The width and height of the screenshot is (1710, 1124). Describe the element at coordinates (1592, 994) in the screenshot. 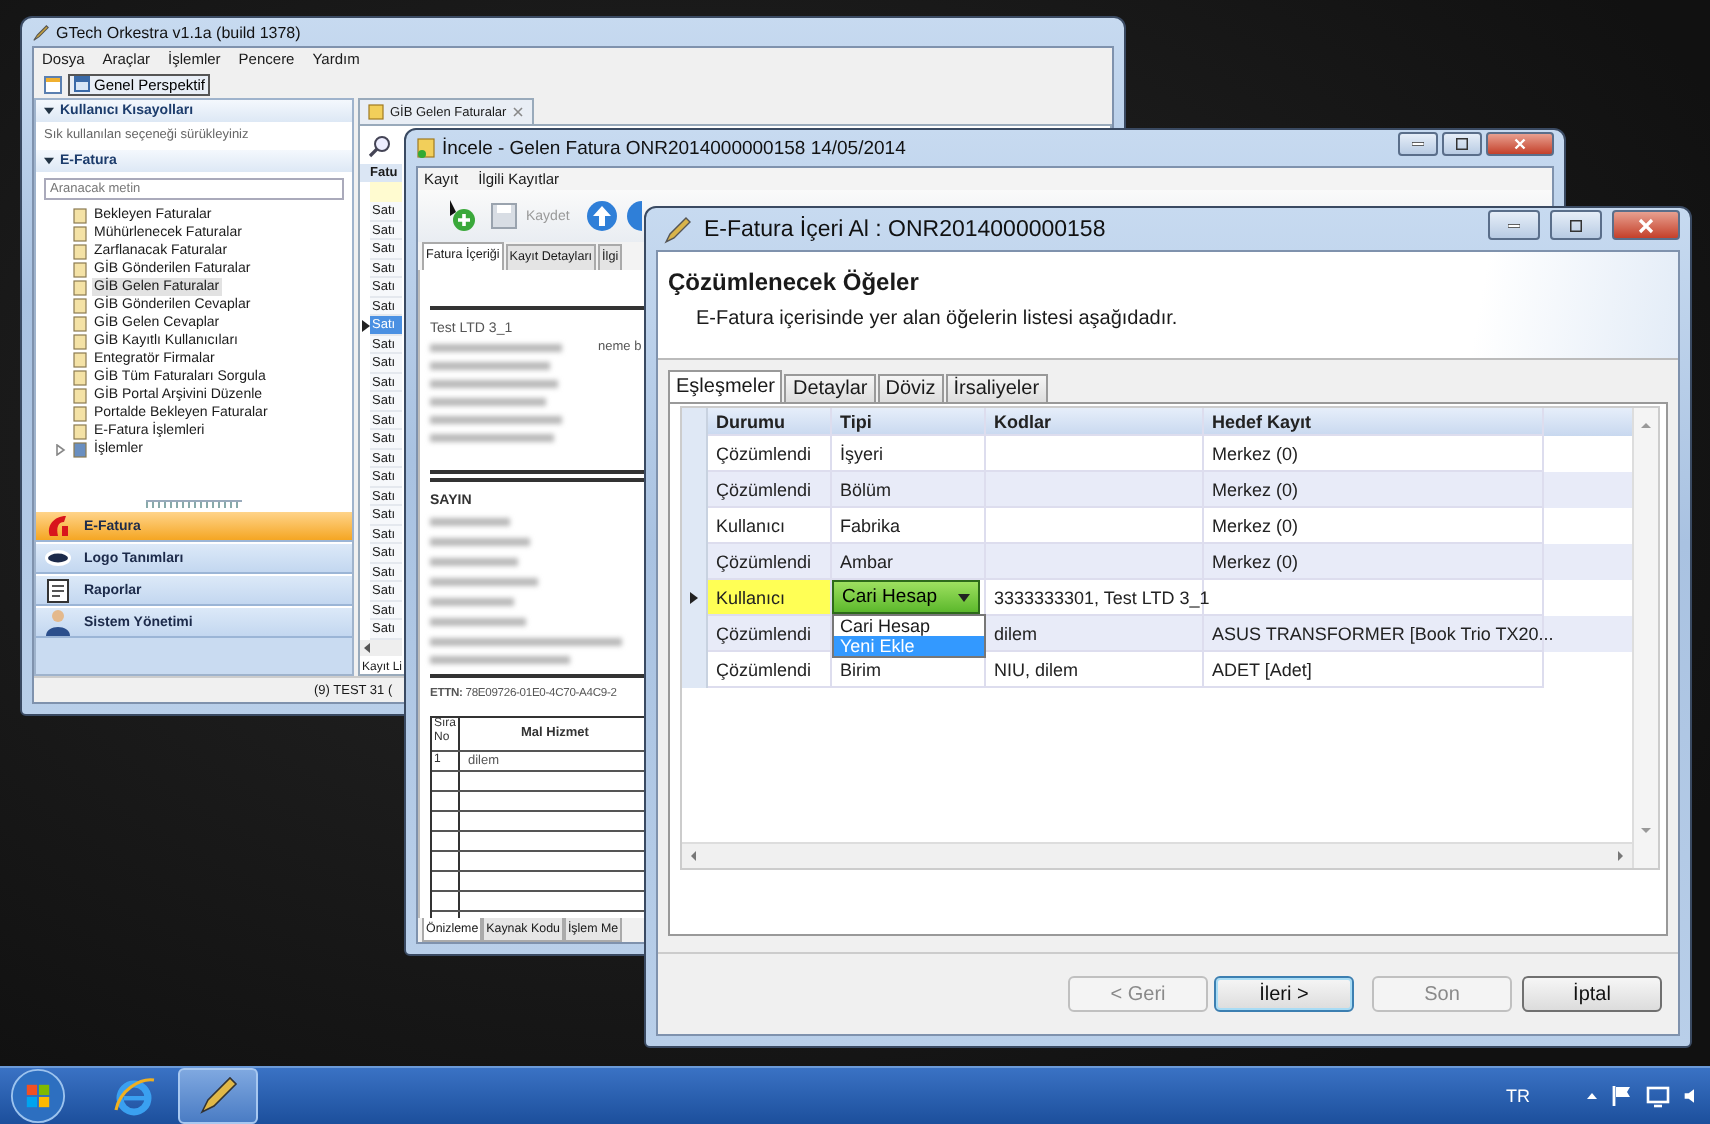

I see `wizard-button: İptal` at that location.